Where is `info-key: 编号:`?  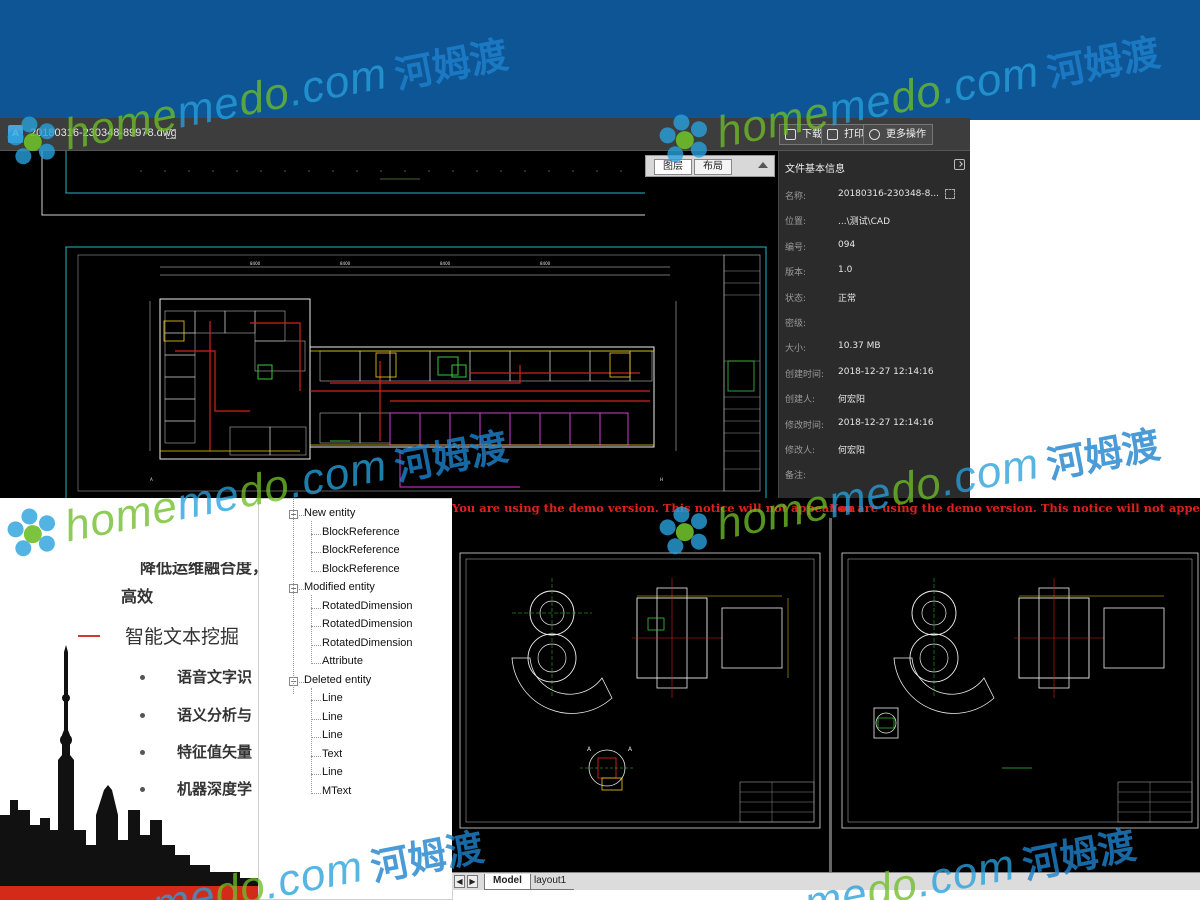
info-key: 编号: is located at coordinates (796, 247).